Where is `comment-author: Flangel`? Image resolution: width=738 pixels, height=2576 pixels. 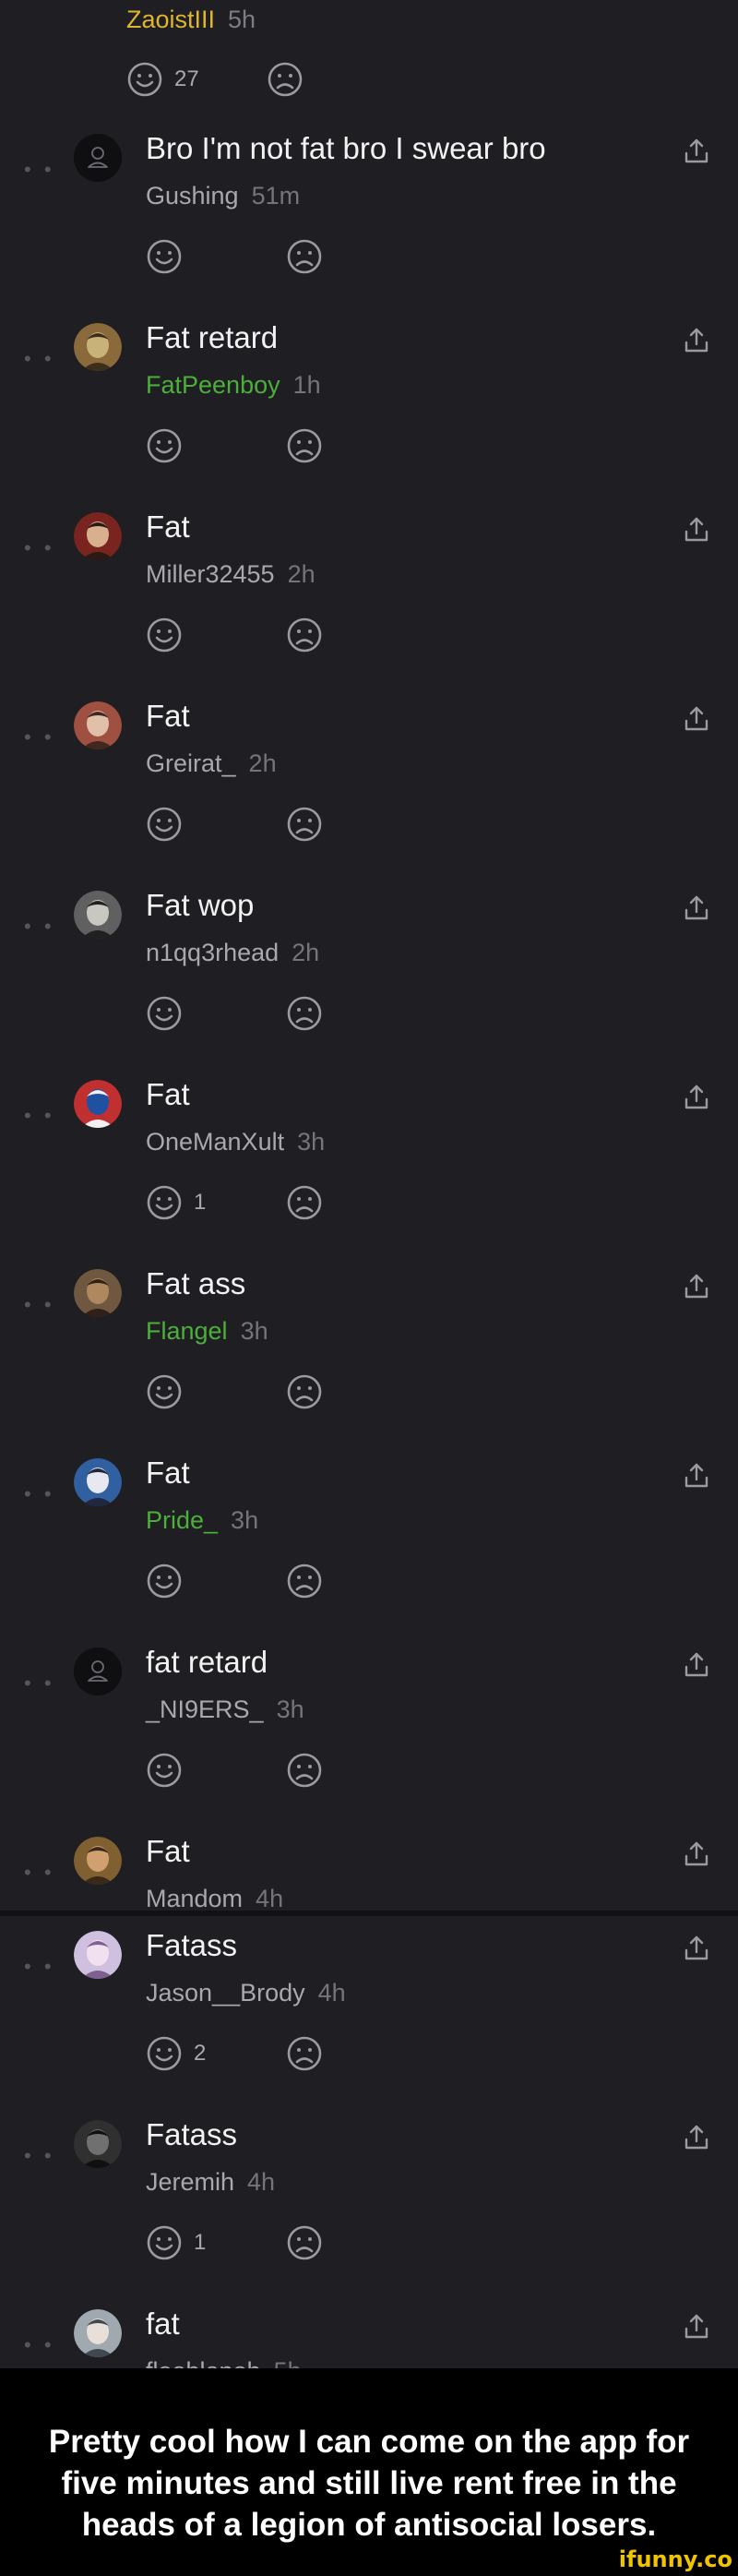 comment-author: Flangel is located at coordinates (187, 1331).